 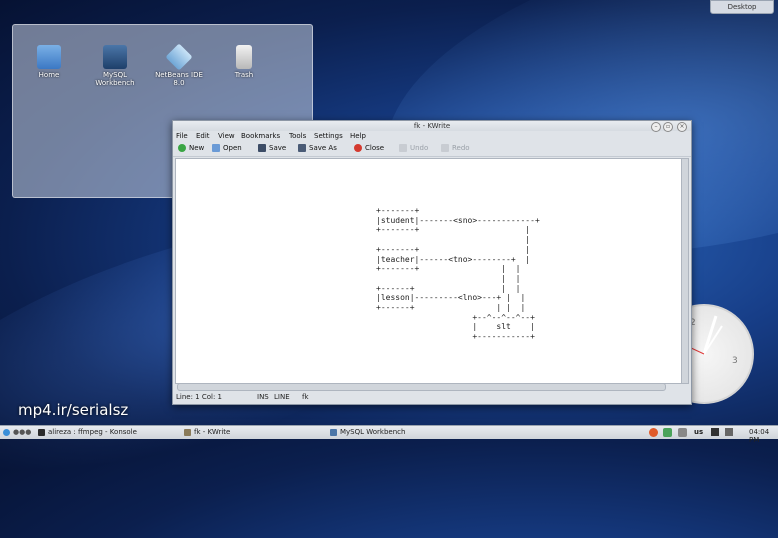 I want to click on task-kwrite: fk - KWrite, so click(x=207, y=432).